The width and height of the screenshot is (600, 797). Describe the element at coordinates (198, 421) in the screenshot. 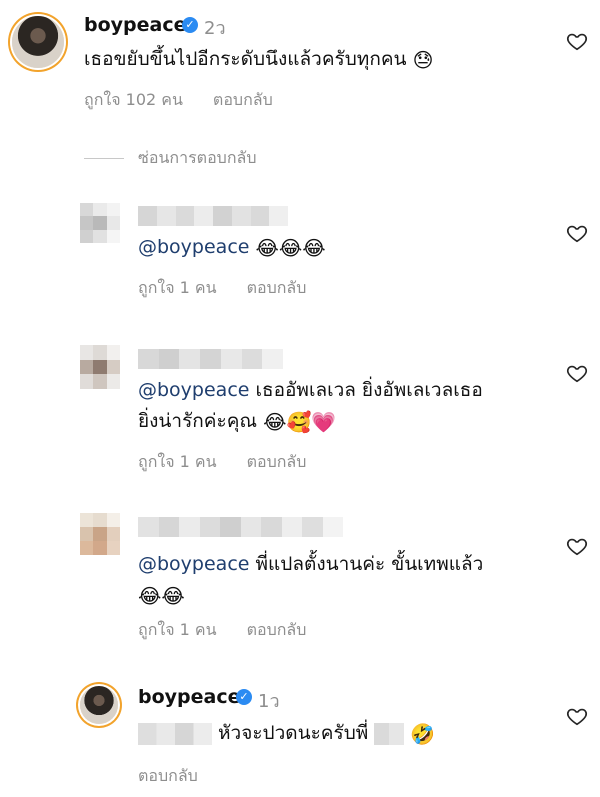

I see `reply-body-line-2: ยิ่งน่ารักค่ะคุณ` at that location.